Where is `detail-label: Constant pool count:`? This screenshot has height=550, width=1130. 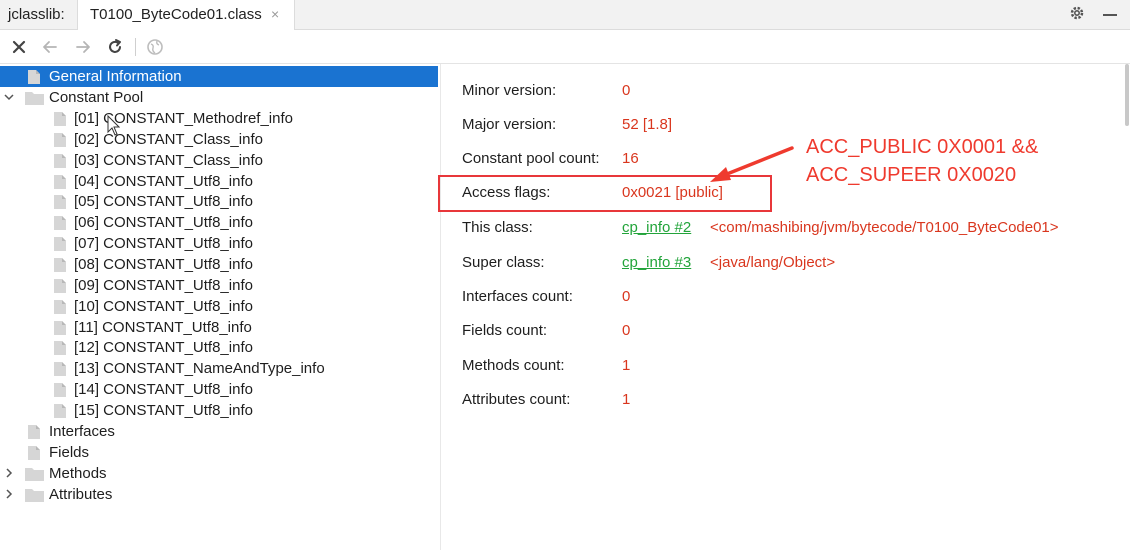 detail-label: Constant pool count: is located at coordinates (531, 158).